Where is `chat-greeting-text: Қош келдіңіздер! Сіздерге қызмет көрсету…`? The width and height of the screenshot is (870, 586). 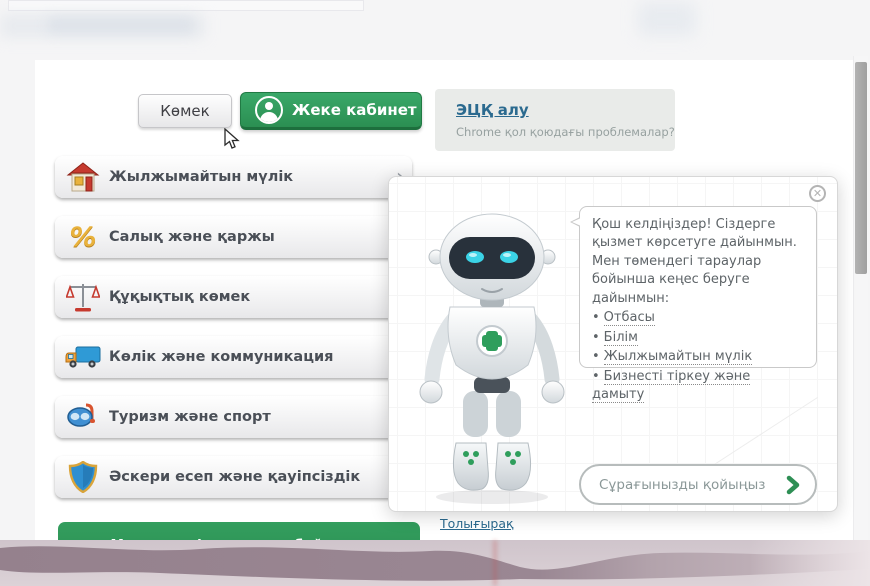
chat-greeting-text: Қош келдіңіздер! Сіздерге қызмет көрсету… is located at coordinates (694, 261).